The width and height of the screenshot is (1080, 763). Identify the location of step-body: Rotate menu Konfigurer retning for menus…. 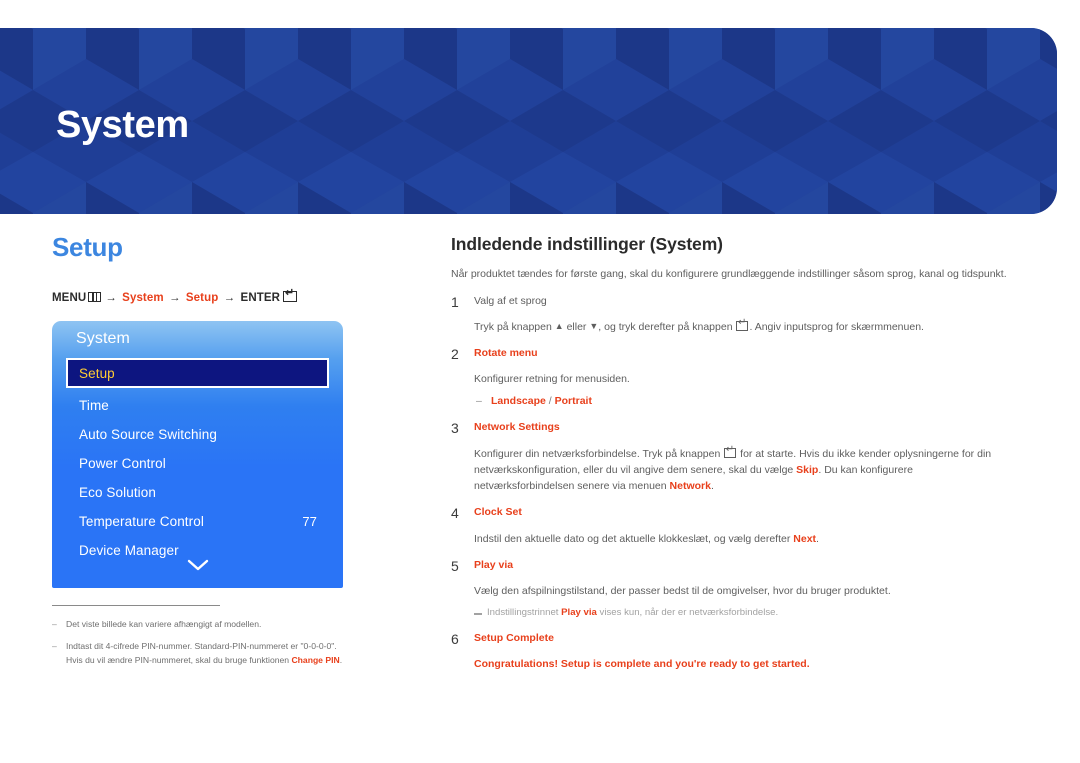
(742, 377).